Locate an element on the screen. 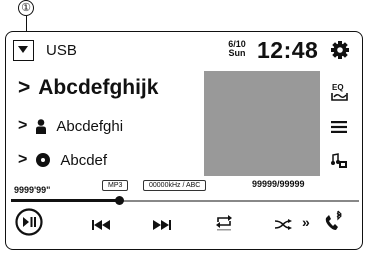 This screenshot has height=254, width=368. format-badge: MP3 is located at coordinates (115, 185).